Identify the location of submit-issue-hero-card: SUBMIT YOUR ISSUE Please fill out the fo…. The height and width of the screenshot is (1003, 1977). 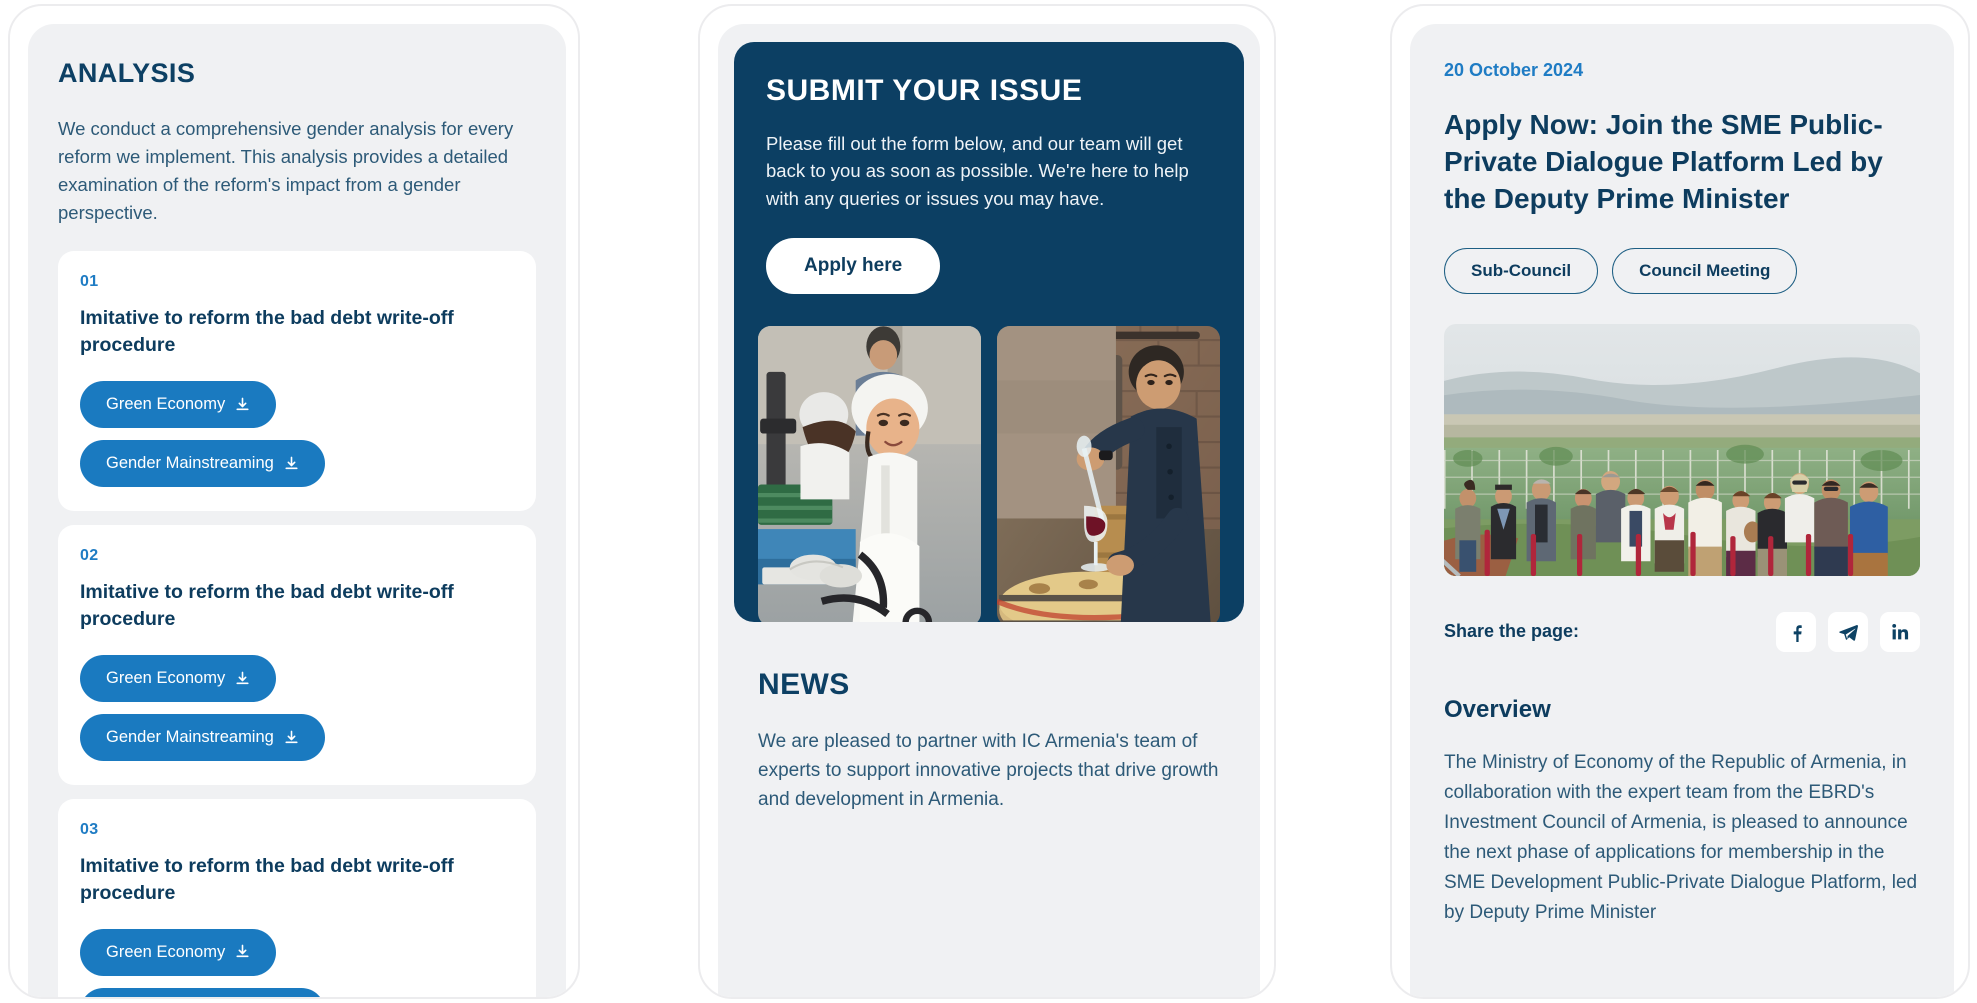
(989, 332).